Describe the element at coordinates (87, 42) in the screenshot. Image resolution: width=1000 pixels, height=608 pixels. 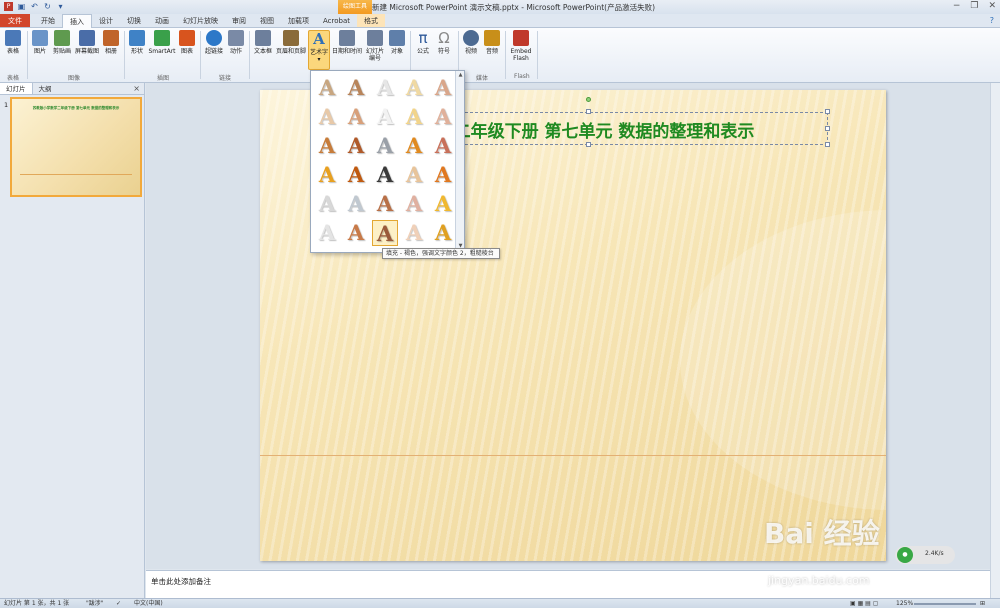
I see `screenshot-button: 屏幕截图` at that location.